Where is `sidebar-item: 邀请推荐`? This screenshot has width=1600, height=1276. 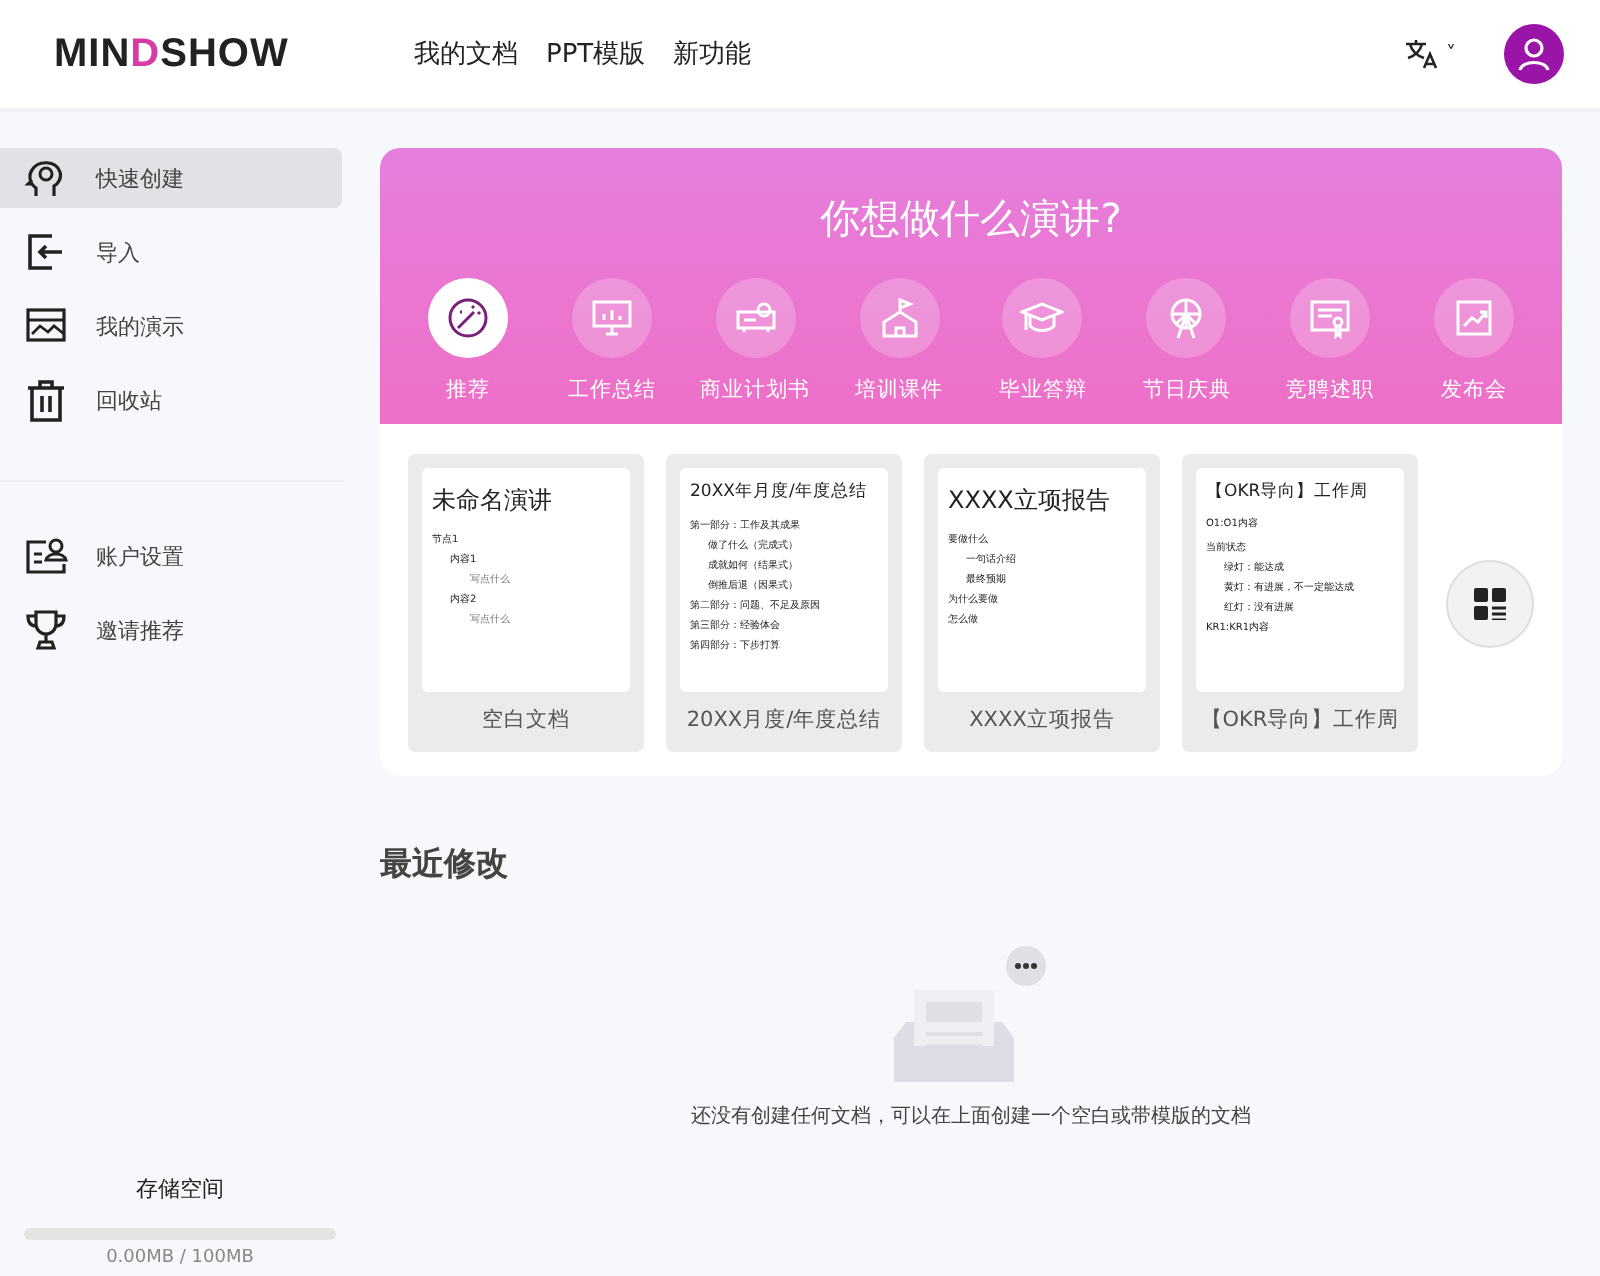
sidebar-item: 邀请推荐 is located at coordinates (171, 630).